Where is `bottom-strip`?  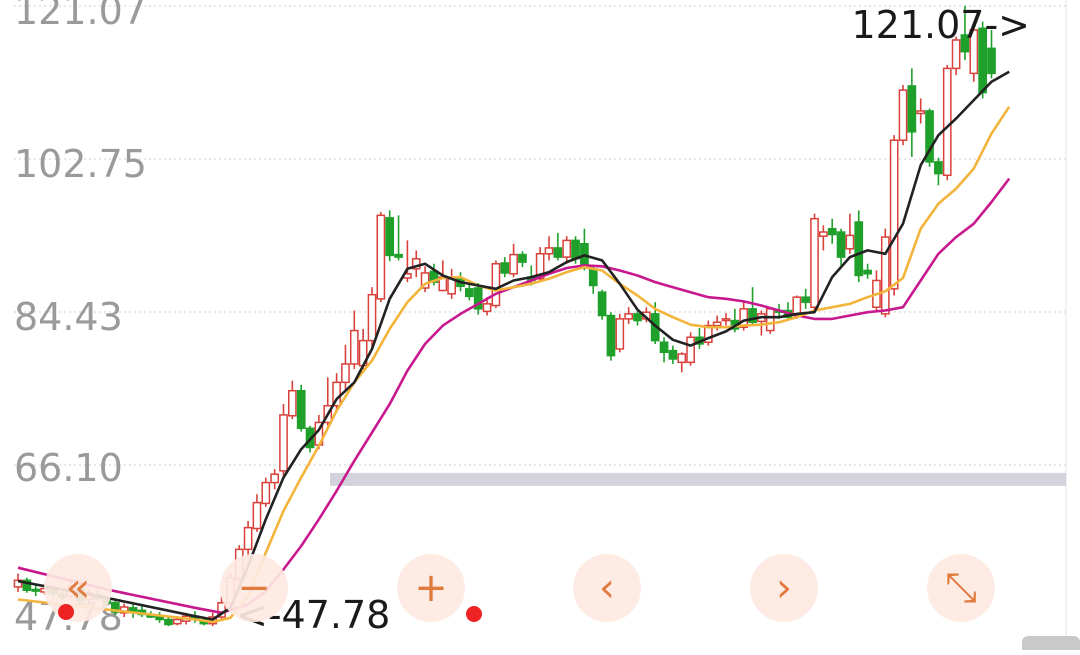 bottom-strip is located at coordinates (540, 643).